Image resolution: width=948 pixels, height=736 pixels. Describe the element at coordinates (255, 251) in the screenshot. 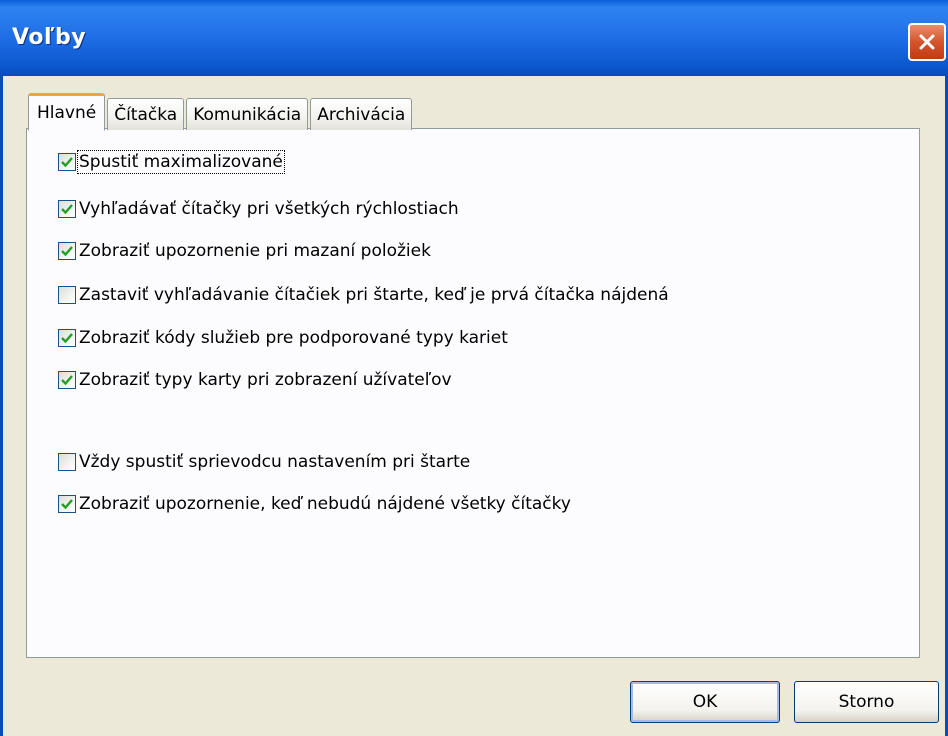

I see `option-label: Zobraziť upozornenie pri mazaní položiek` at that location.